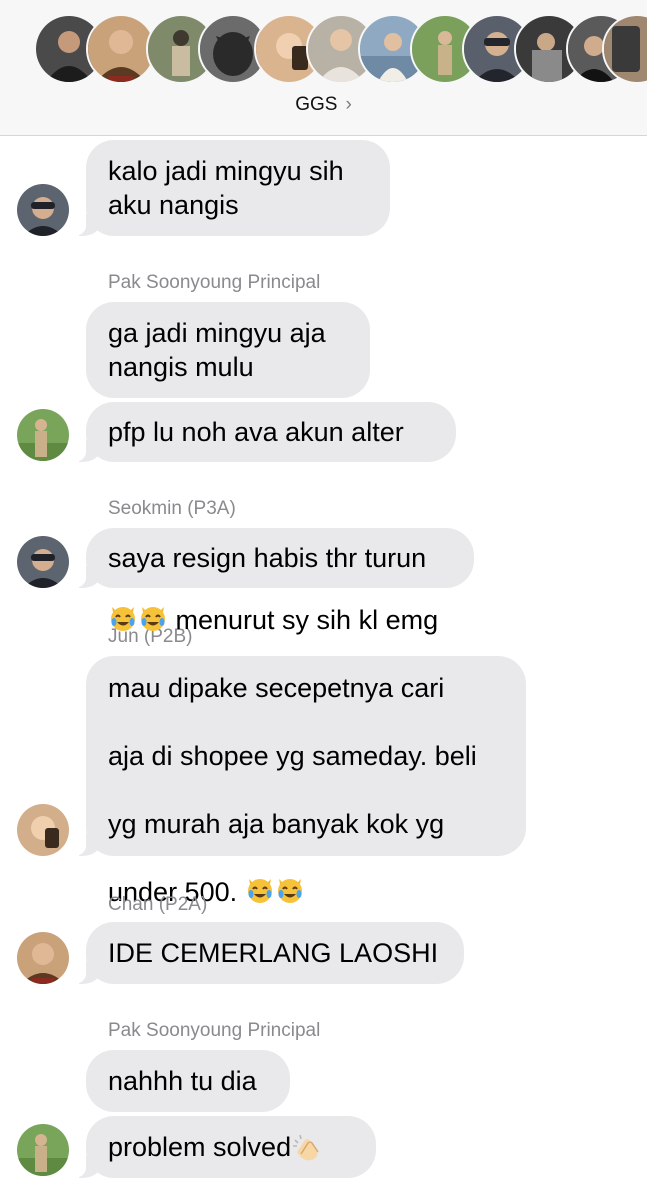  Describe the element at coordinates (276, 688) in the screenshot. I see `message-line: mau dipake secepetnya cari` at that location.